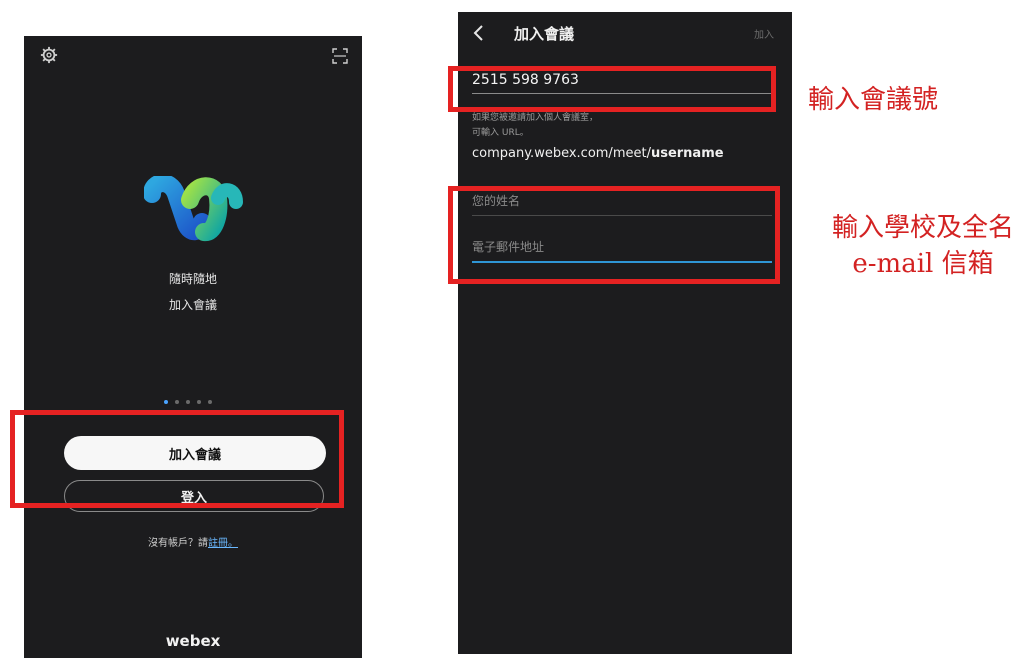 This screenshot has height=658, width=1035. I want to click on qr-scan-icon, so click(340, 56).